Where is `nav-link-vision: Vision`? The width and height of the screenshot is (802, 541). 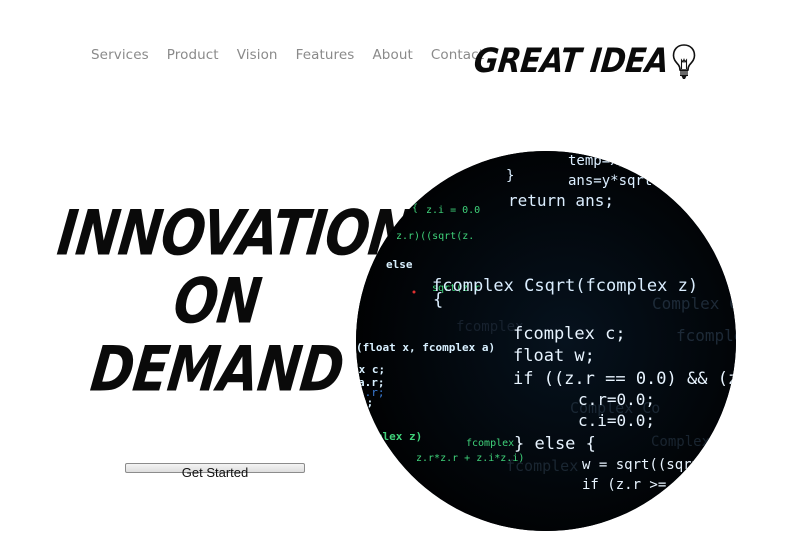 nav-link-vision: Vision is located at coordinates (257, 55).